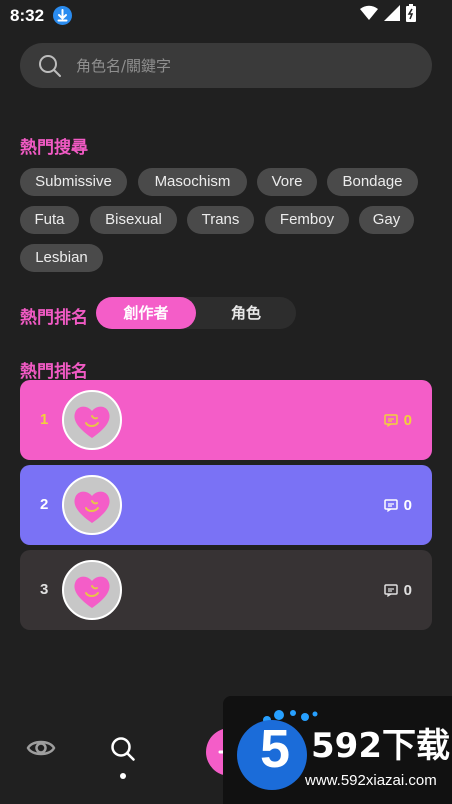 The width and height of the screenshot is (452, 804). I want to click on tag-bondage: Bondage, so click(372, 182).